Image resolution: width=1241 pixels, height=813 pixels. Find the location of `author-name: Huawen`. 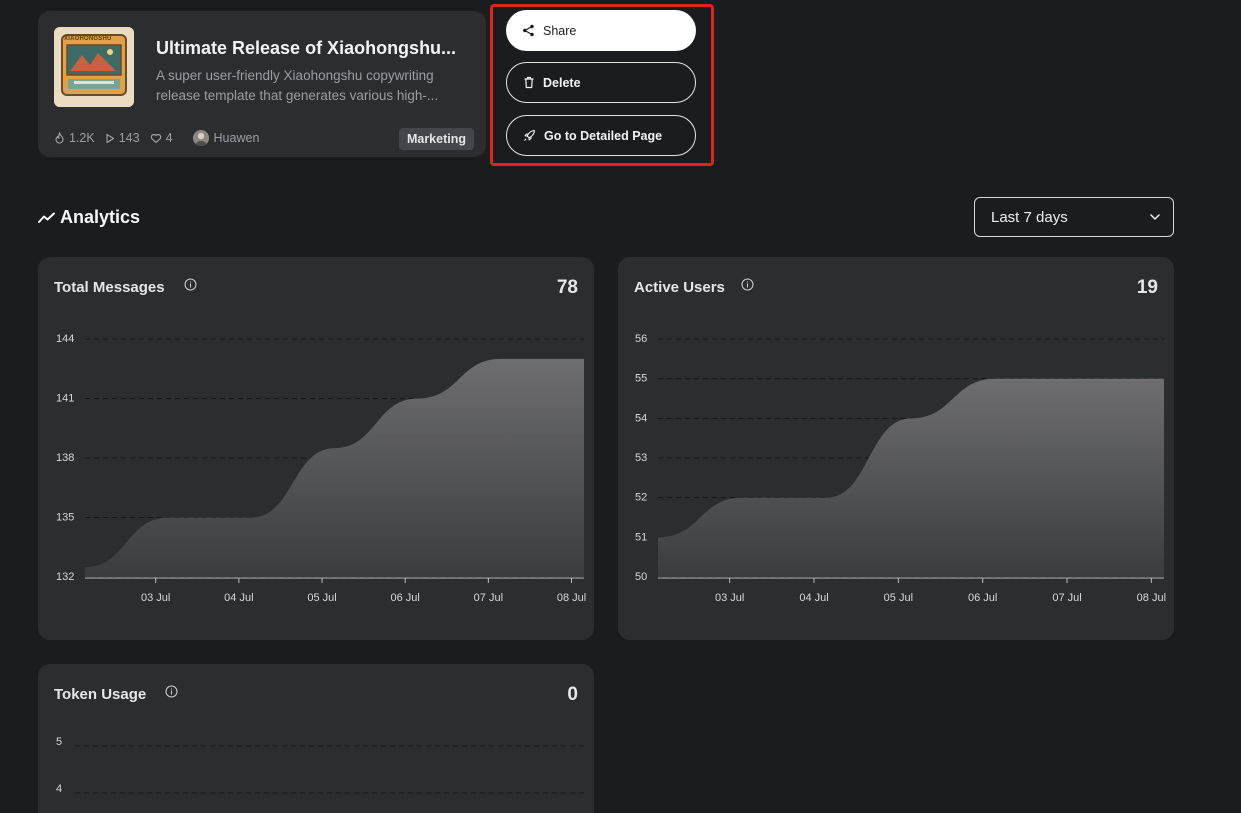

author-name: Huawen is located at coordinates (236, 138).